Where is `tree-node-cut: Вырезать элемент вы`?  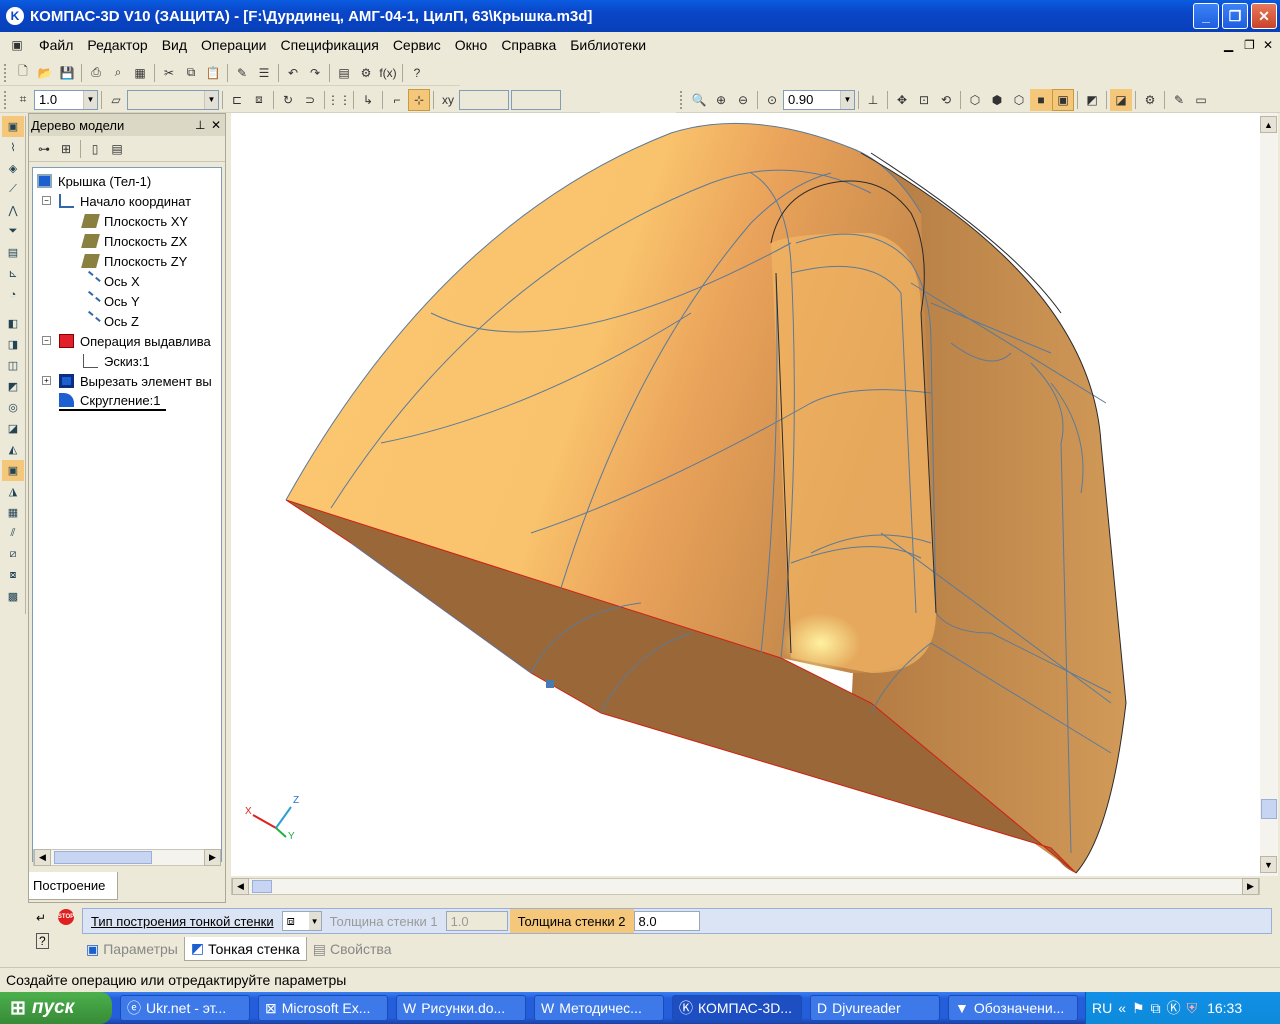
tree-node-cut: Вырезать элемент вы is located at coordinates (135, 381).